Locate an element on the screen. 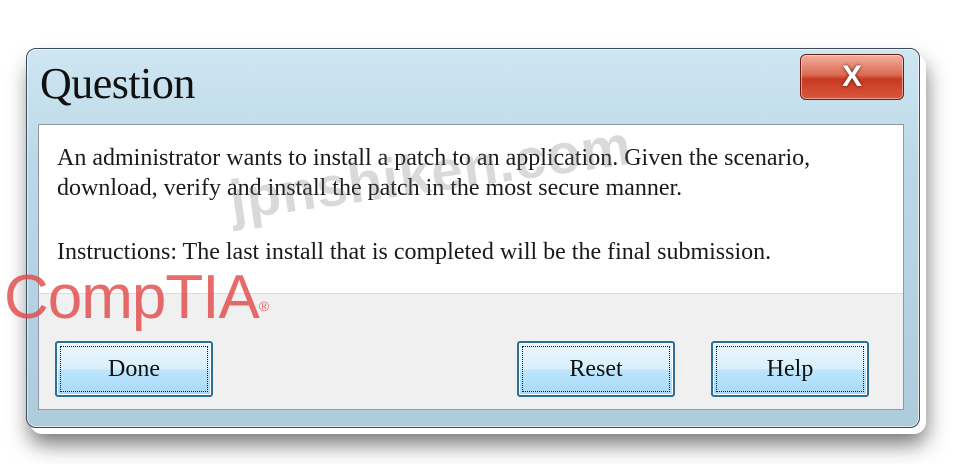  close-icon: X is located at coordinates (851, 76).